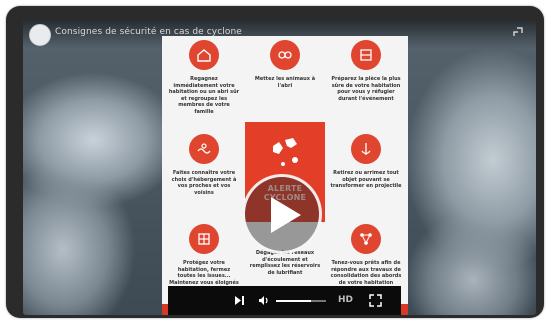 The image size is (551, 324). What do you see at coordinates (264, 300) in the screenshot?
I see `volume-icon` at bounding box center [264, 300].